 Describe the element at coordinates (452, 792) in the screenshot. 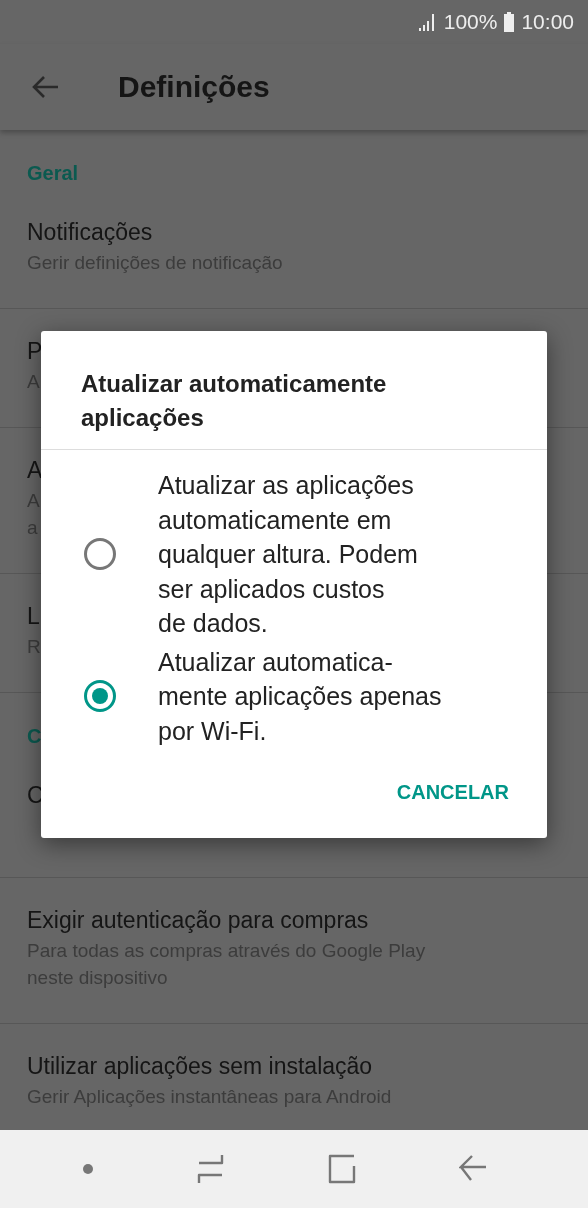

I see `cancel-button: CANCELAR` at that location.